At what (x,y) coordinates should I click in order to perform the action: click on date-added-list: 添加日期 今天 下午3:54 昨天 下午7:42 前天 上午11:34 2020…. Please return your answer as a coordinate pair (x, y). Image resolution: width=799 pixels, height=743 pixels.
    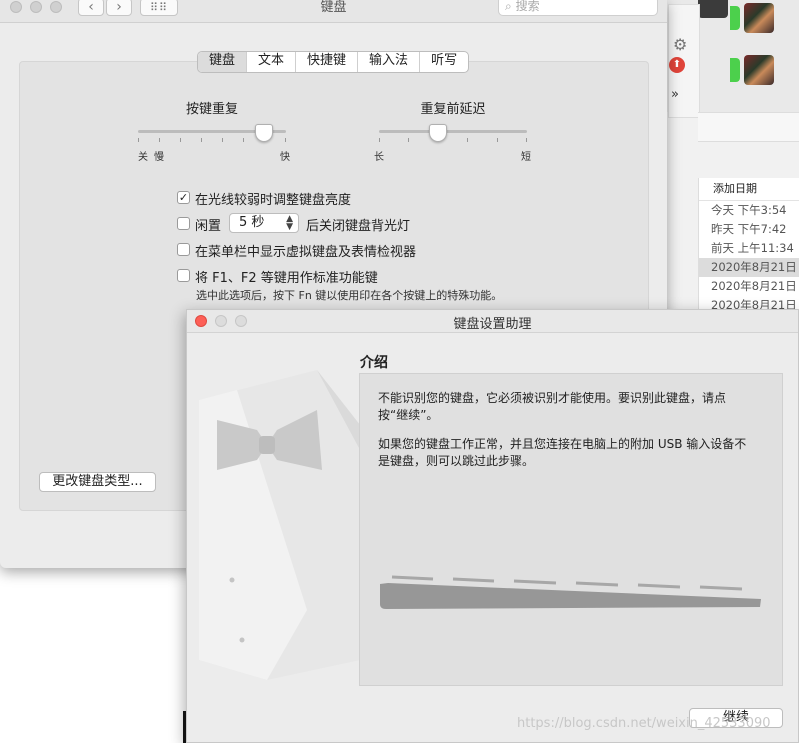
    Looking at the image, I should click on (748, 248).